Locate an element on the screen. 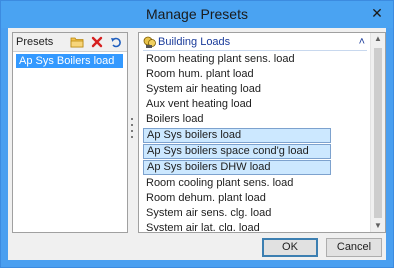  scroll-down-icon: ▼ is located at coordinates (378, 226).